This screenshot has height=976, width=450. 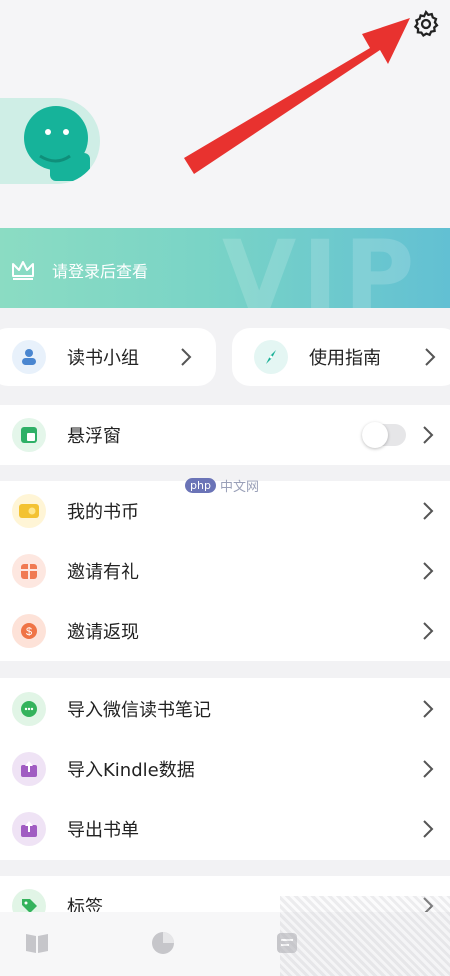 I want to click on coin-icon, so click(x=29, y=511).